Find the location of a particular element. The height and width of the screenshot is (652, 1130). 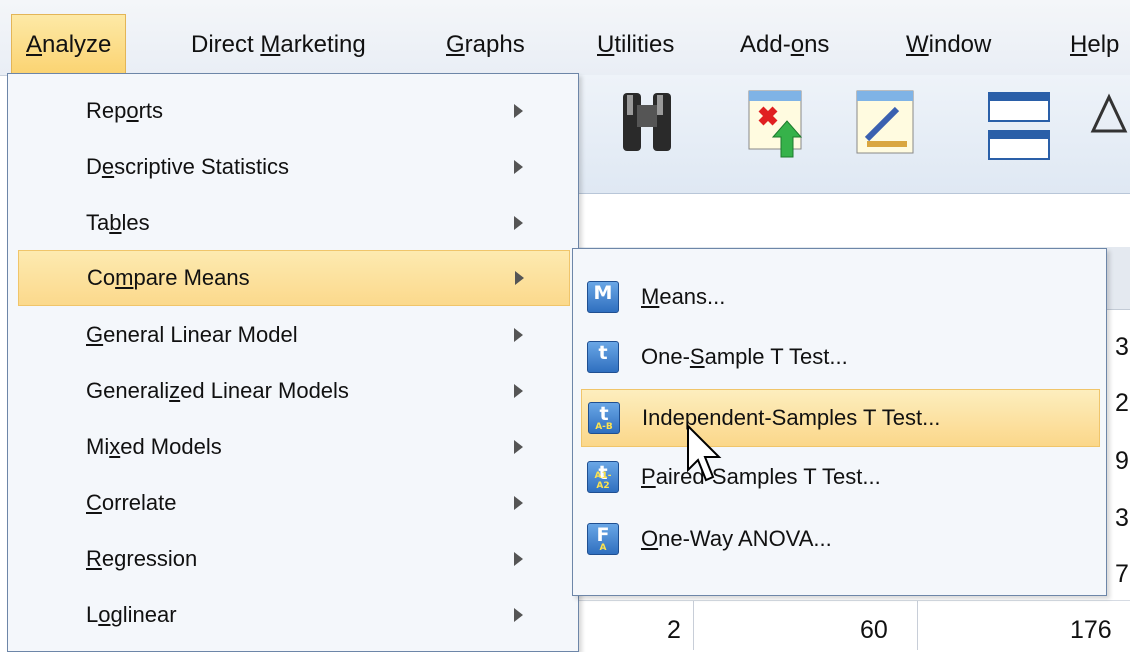

menu-item-tables: Tables is located at coordinates (293, 223).